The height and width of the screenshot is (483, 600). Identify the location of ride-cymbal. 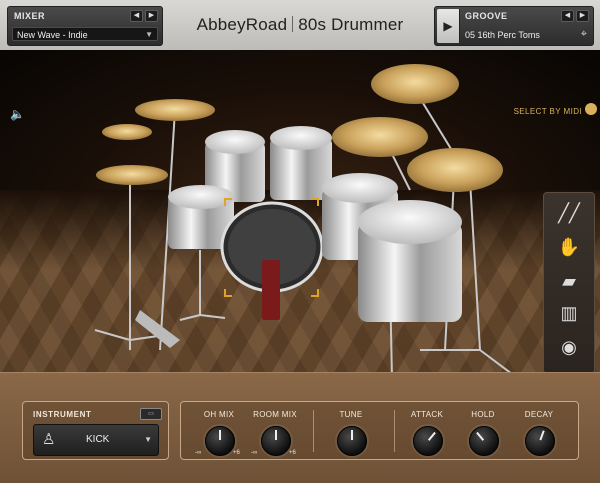
(380, 137).